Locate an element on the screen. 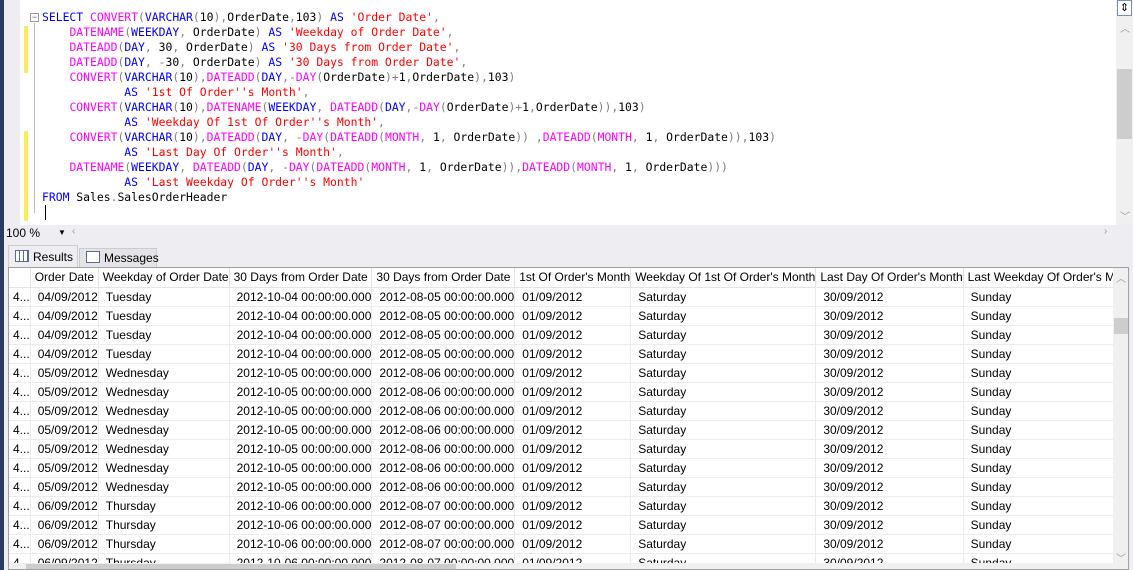 This screenshot has height=570, width=1133. table-cell: 06/09/2012 is located at coordinates (64, 525).